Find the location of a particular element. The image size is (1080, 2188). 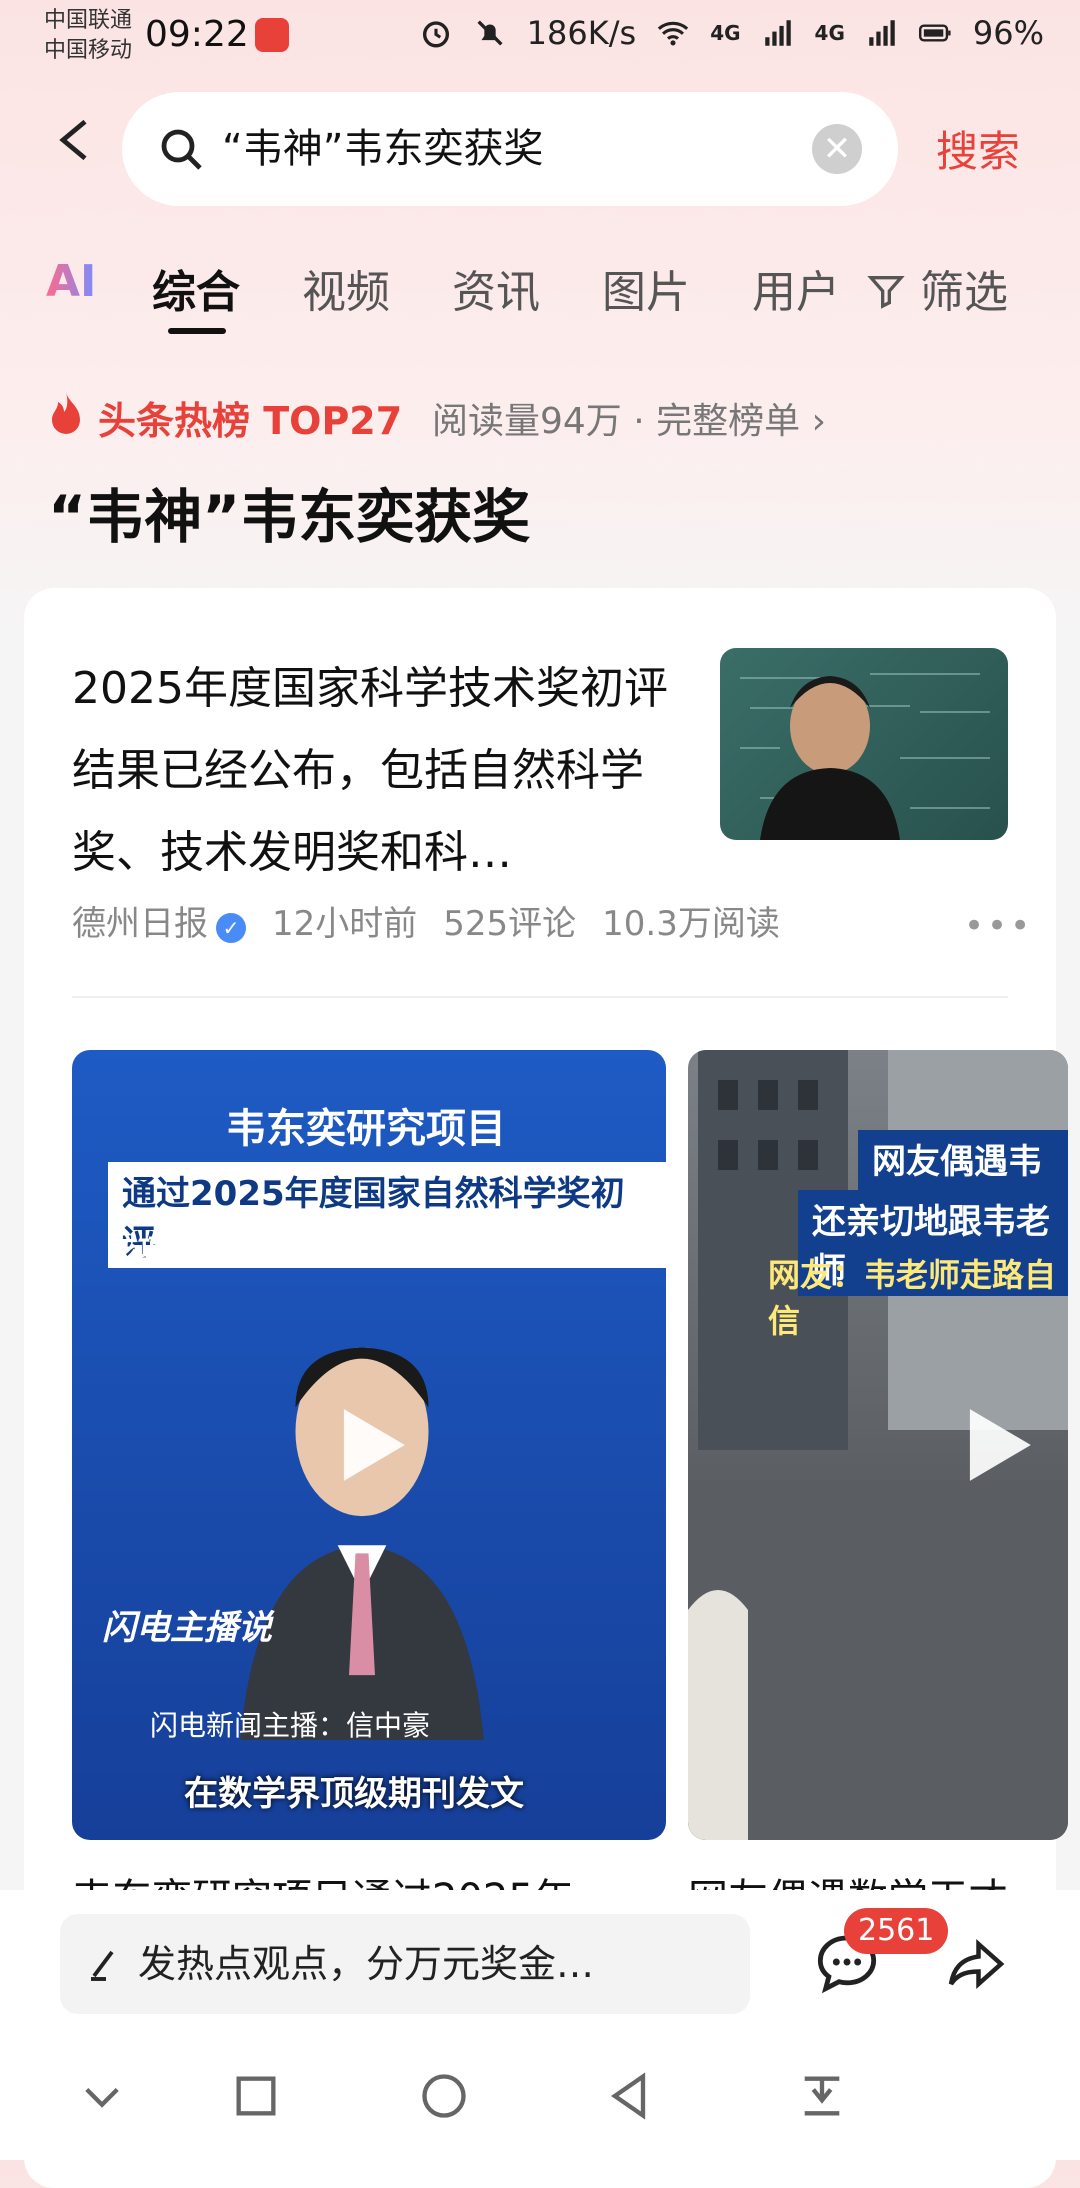

status-icons: 186K/s 4G 4G 96% is located at coordinates (731, 33).